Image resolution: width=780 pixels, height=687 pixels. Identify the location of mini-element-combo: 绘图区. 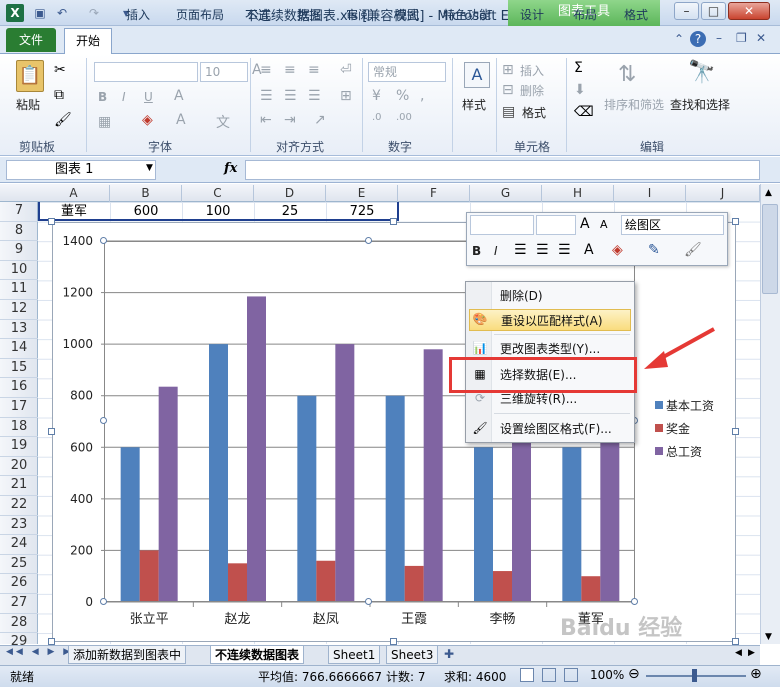
(672, 225).